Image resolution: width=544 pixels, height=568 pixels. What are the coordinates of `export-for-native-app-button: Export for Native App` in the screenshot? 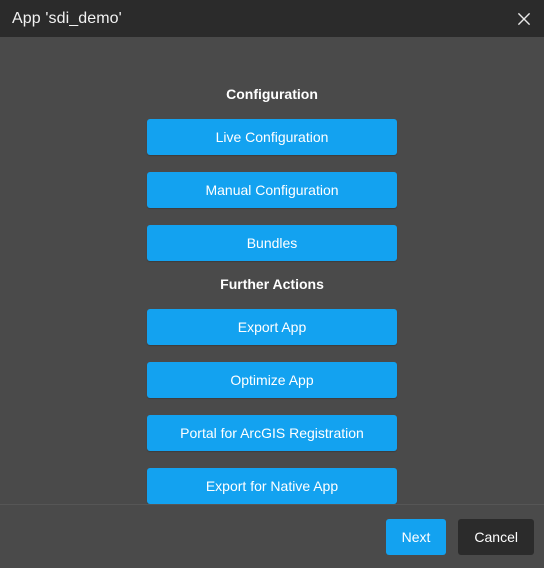 It's located at (272, 486).